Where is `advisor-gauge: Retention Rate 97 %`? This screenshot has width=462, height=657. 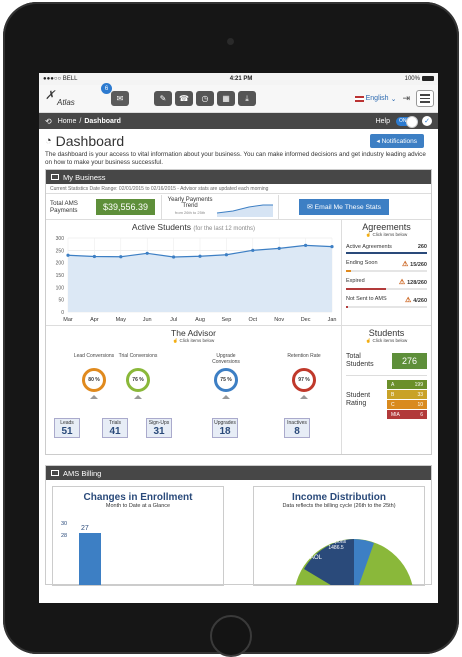 advisor-gauge: Retention Rate 97 % is located at coordinates (304, 376).